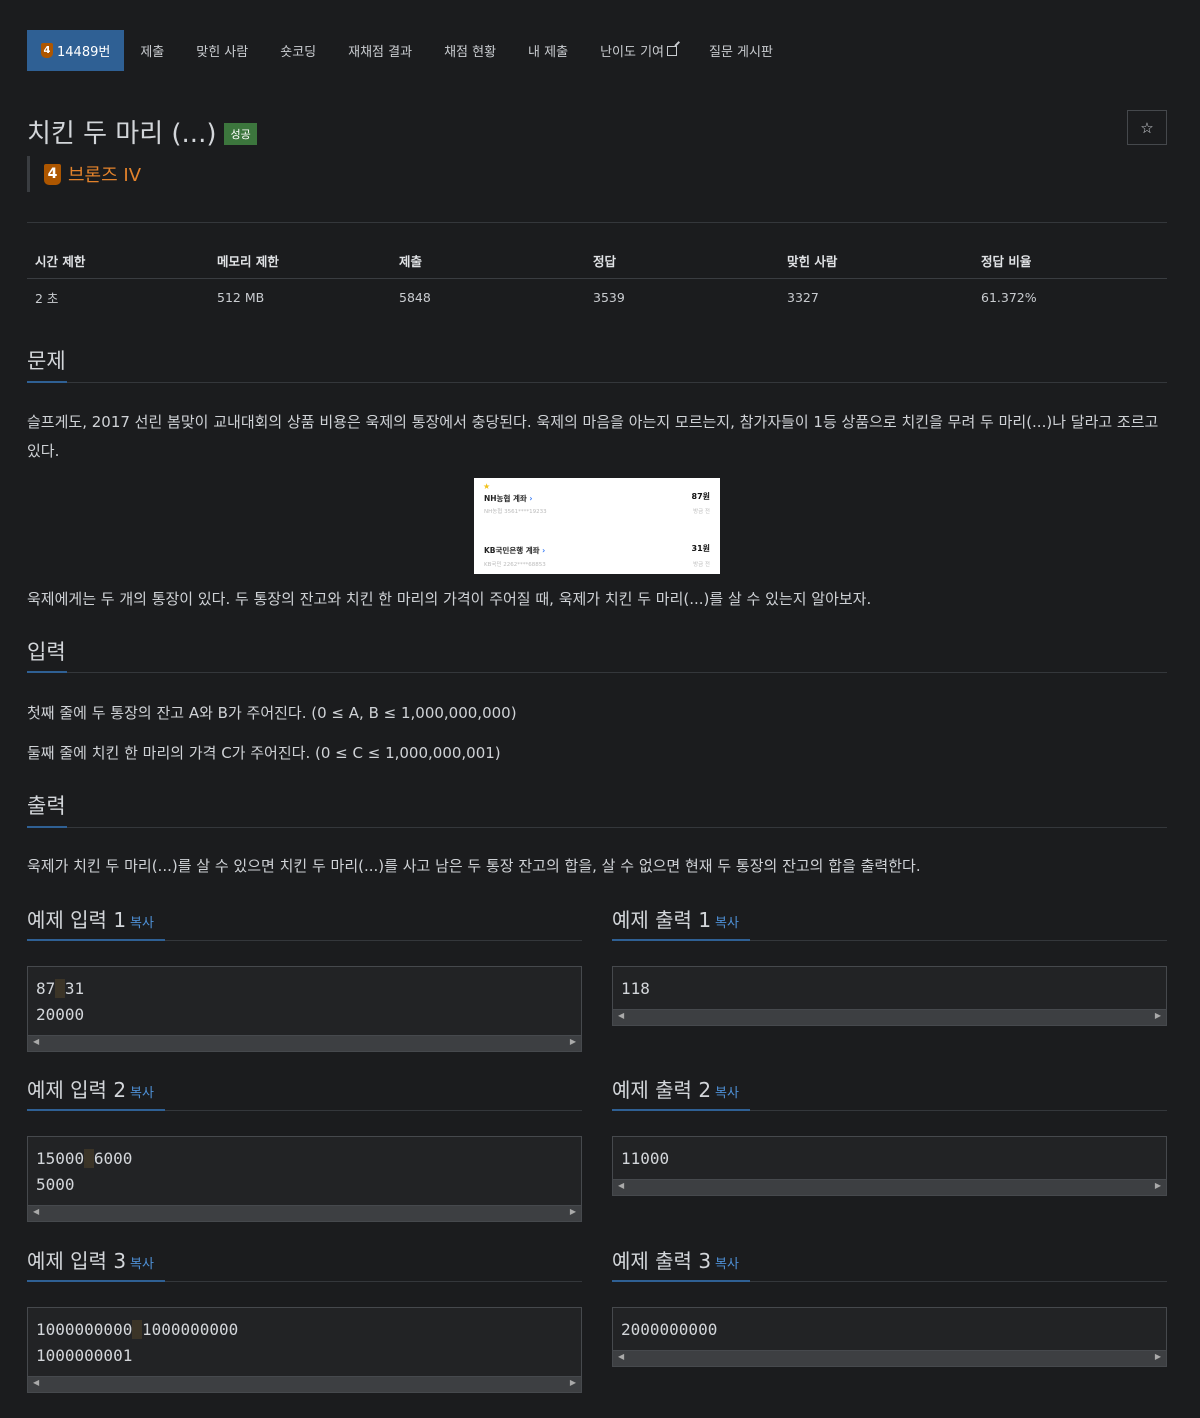 The height and width of the screenshot is (1418, 1200). Describe the element at coordinates (415, 297) in the screenshot. I see `table-cell: 5848` at that location.